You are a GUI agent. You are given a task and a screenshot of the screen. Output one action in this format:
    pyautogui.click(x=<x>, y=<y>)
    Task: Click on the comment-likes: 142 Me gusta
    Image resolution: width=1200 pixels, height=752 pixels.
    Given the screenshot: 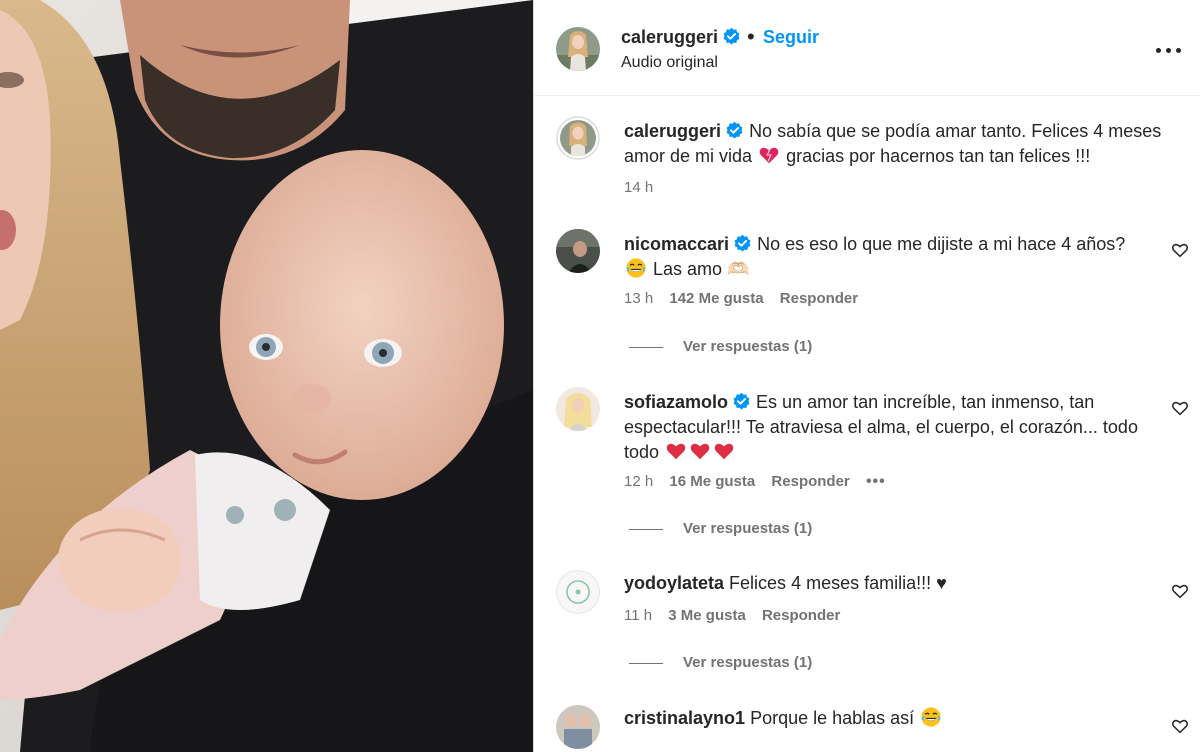 What is the action you would take?
    pyautogui.click(x=716, y=298)
    